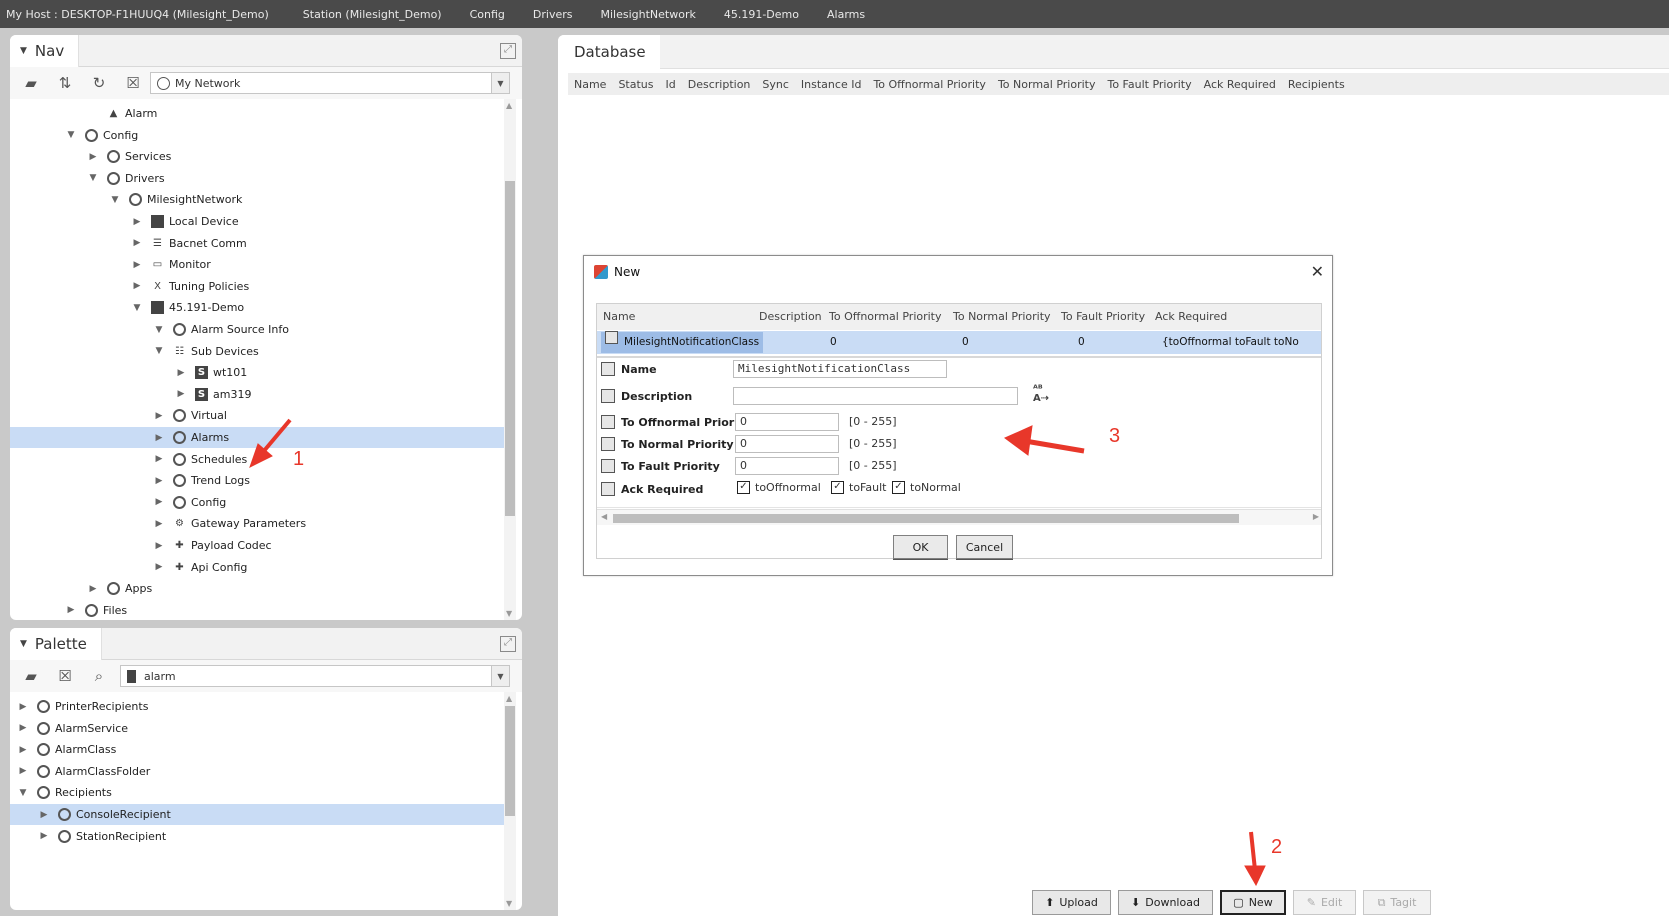  Describe the element at coordinates (926, 487) in the screenshot. I see `ack-tonormal-checkbox: ✓ toNormal` at that location.